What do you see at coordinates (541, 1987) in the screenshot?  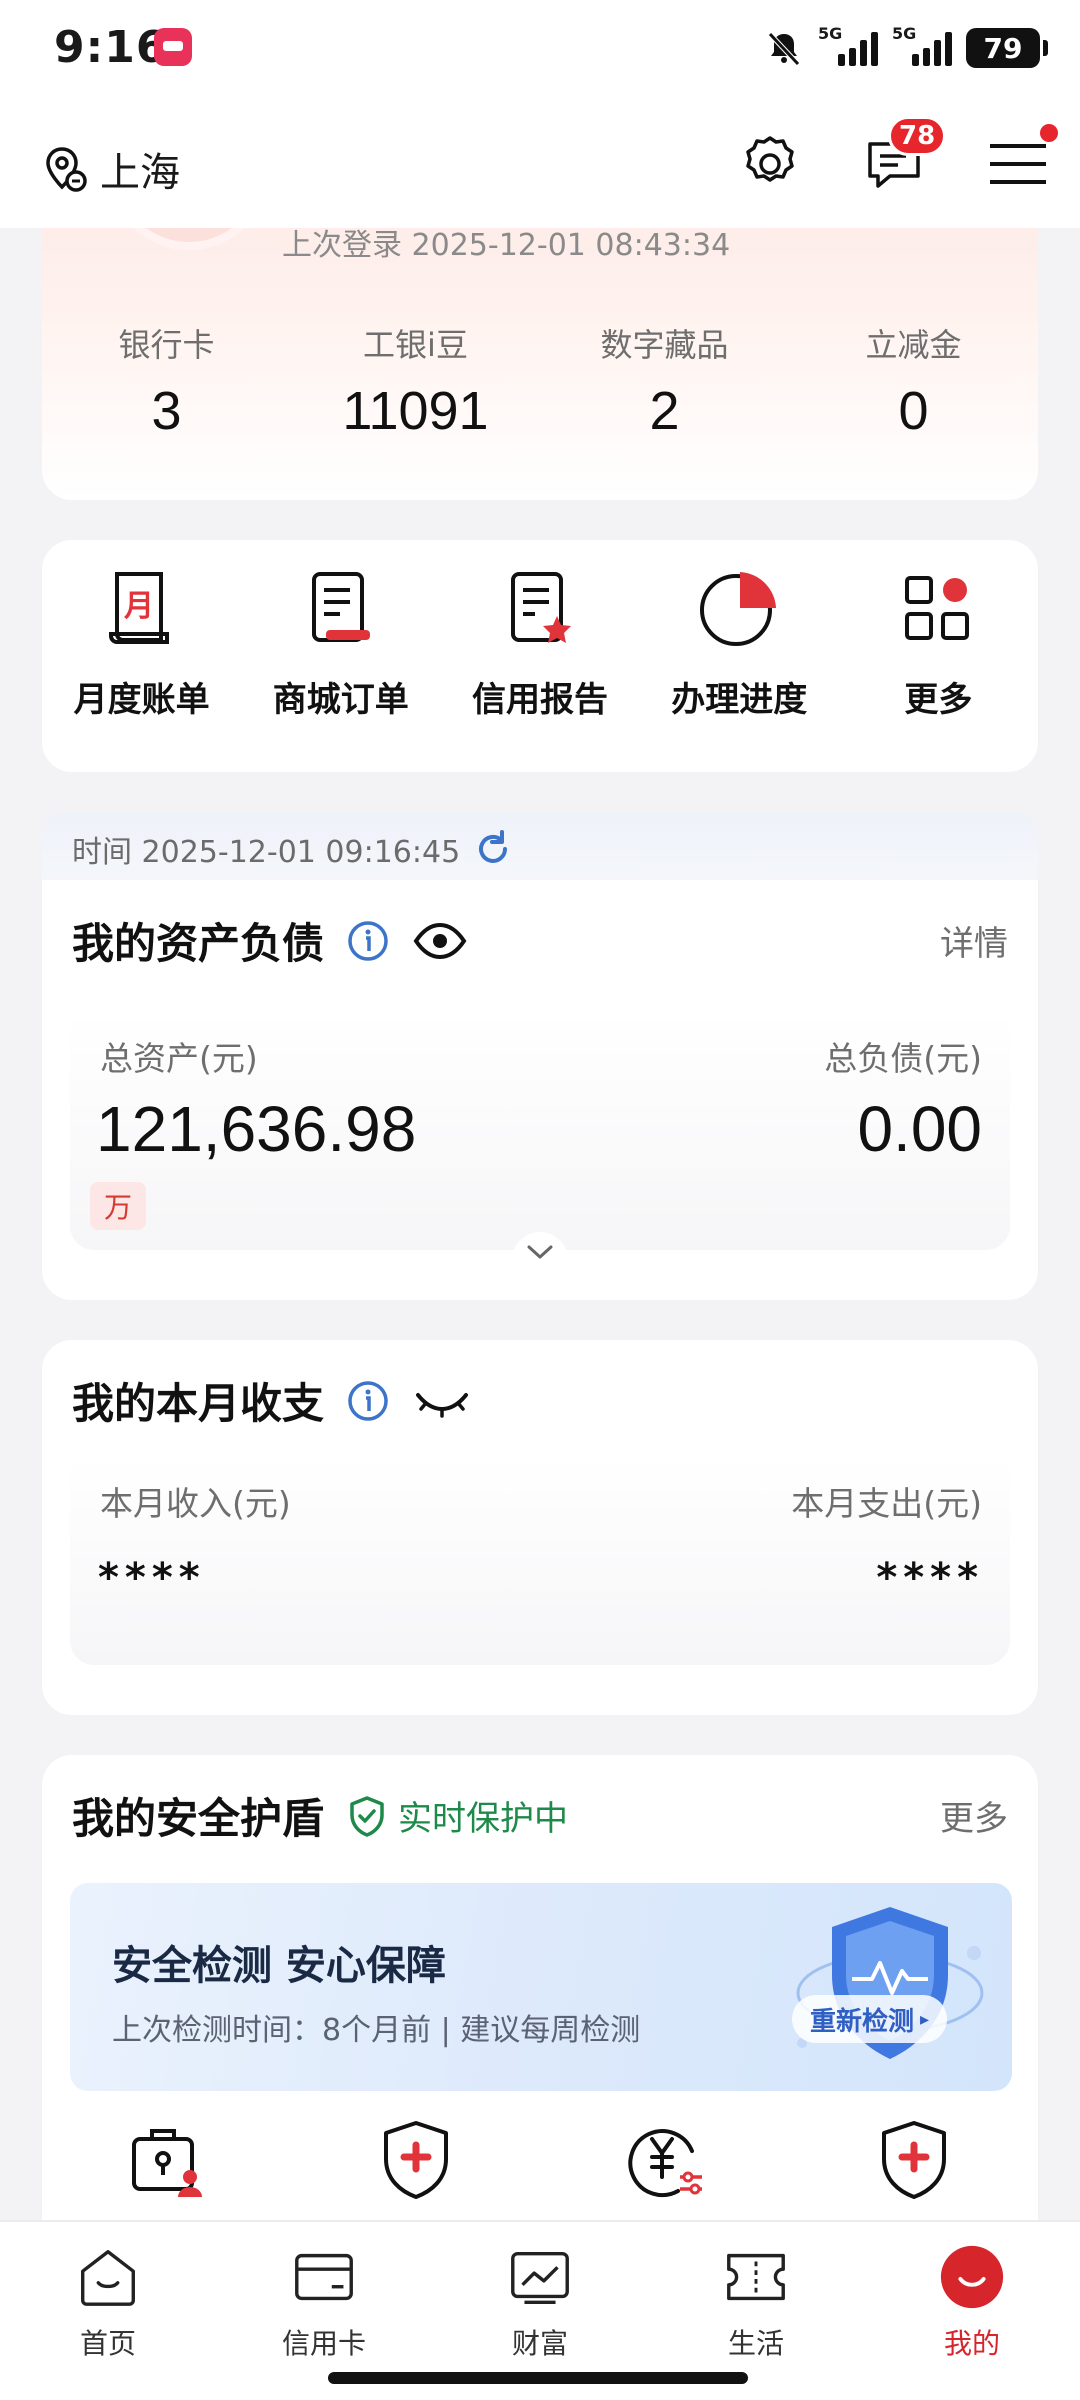 I see `security-check-banner: 安全检测 安心保障 上次检测时间：8个月前 | 建议每周检测 重新检测 ▸` at bounding box center [541, 1987].